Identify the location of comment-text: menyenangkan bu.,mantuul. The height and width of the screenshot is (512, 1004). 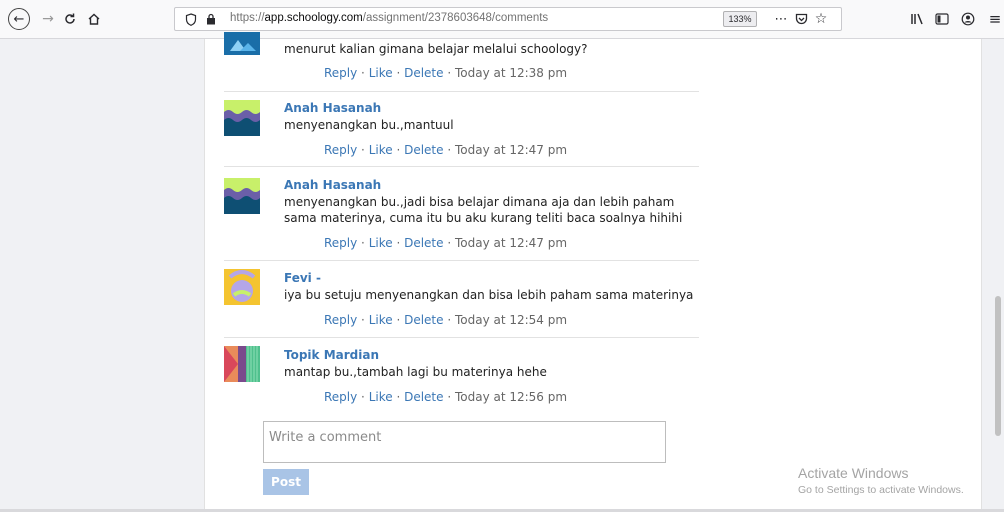
(369, 125).